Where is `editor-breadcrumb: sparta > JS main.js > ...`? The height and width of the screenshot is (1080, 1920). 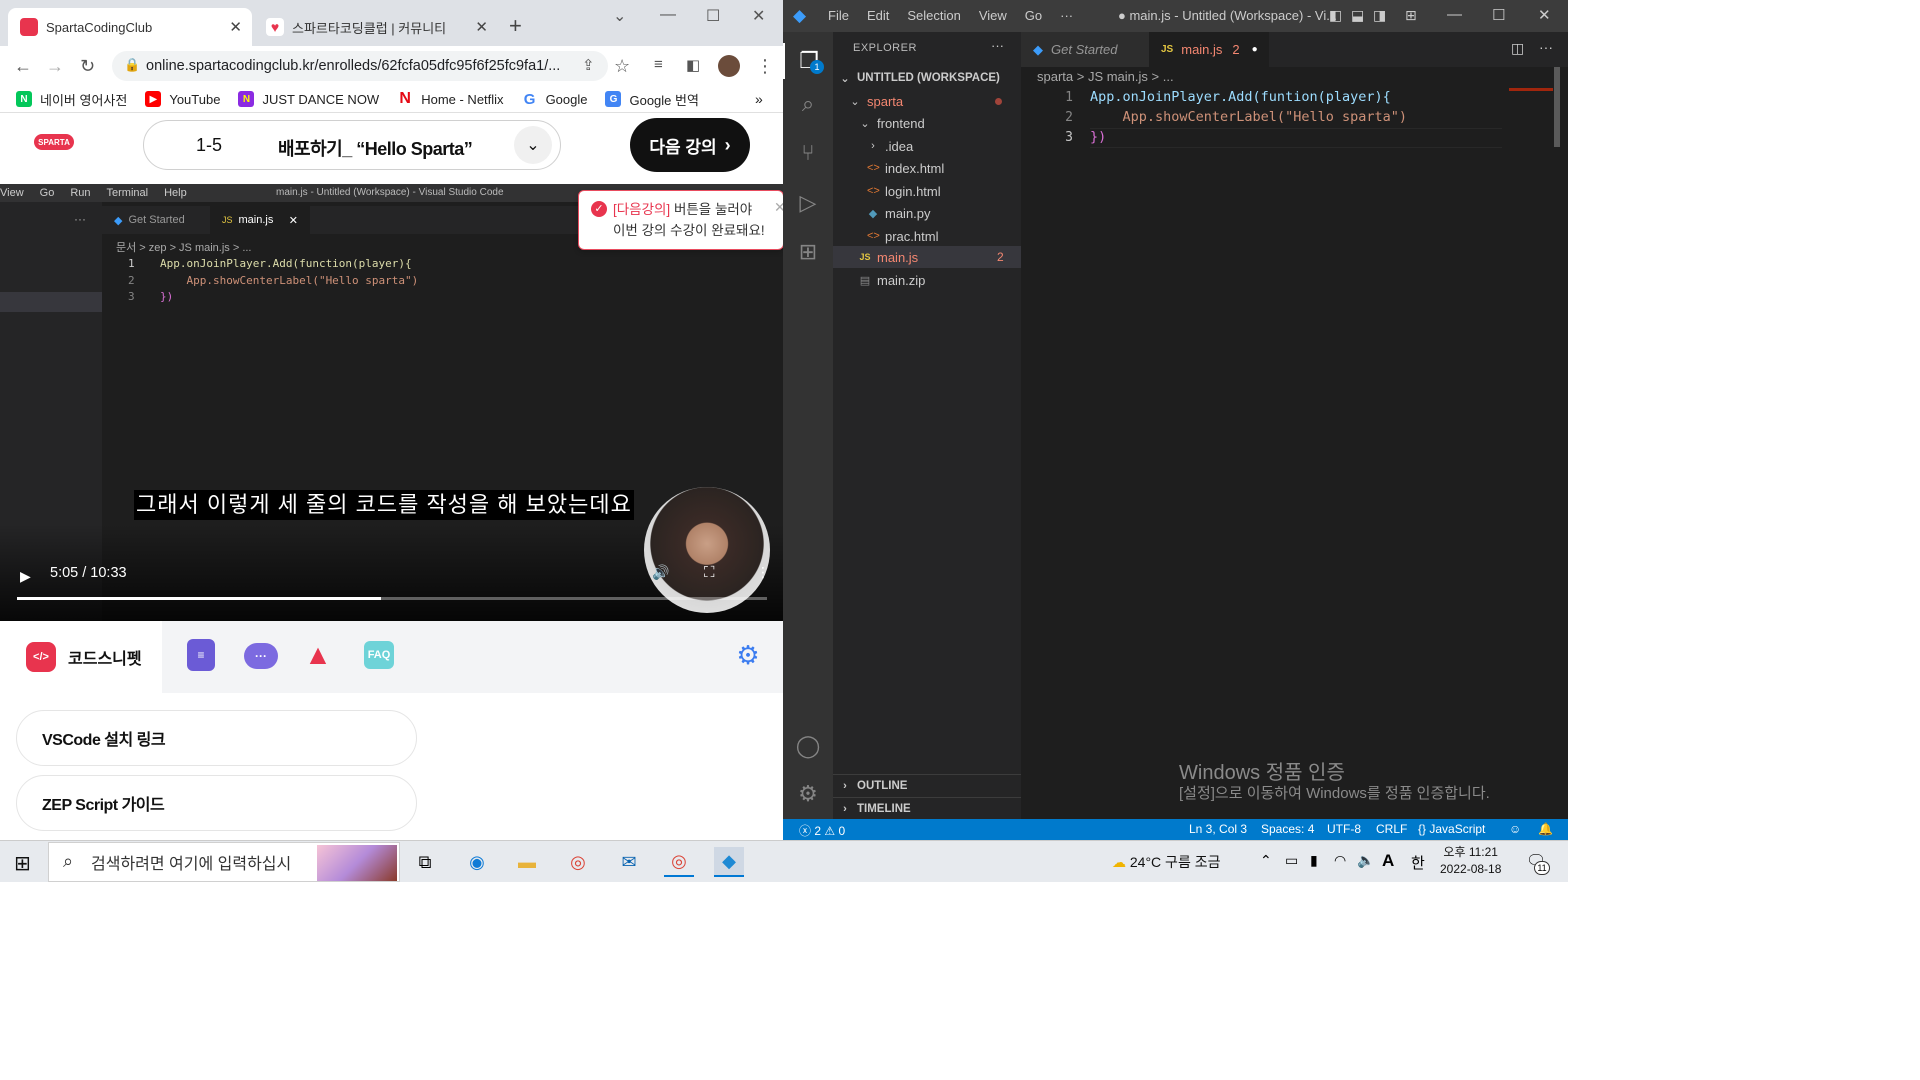 editor-breadcrumb: sparta > JS main.js > ... is located at coordinates (1105, 76).